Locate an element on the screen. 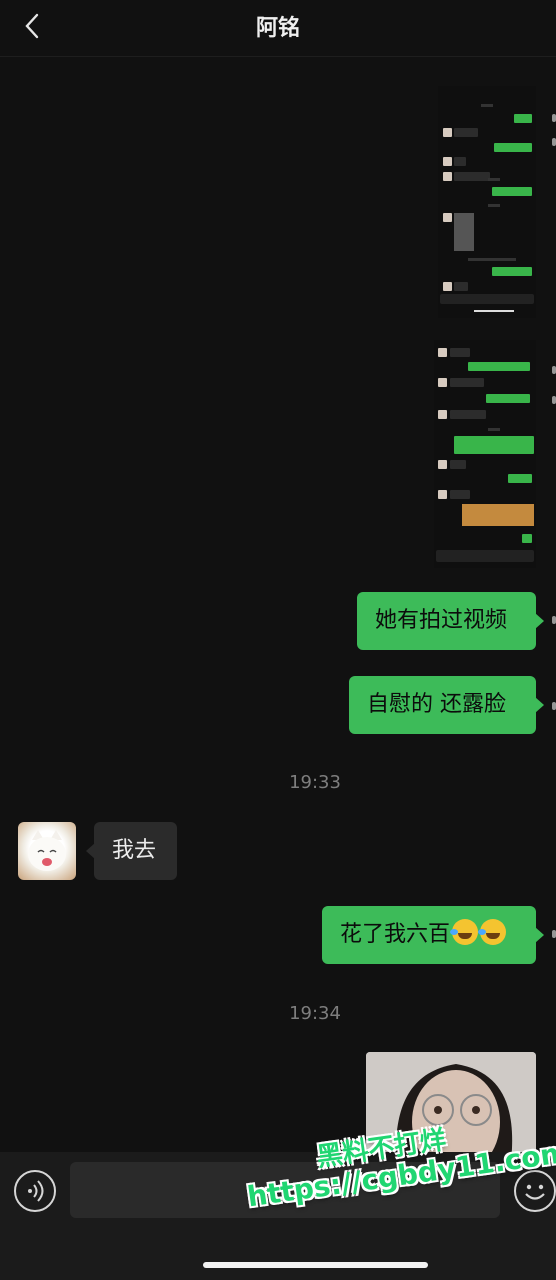 The height and width of the screenshot is (1280, 556). cat-avatar-icon is located at coordinates (47, 850).